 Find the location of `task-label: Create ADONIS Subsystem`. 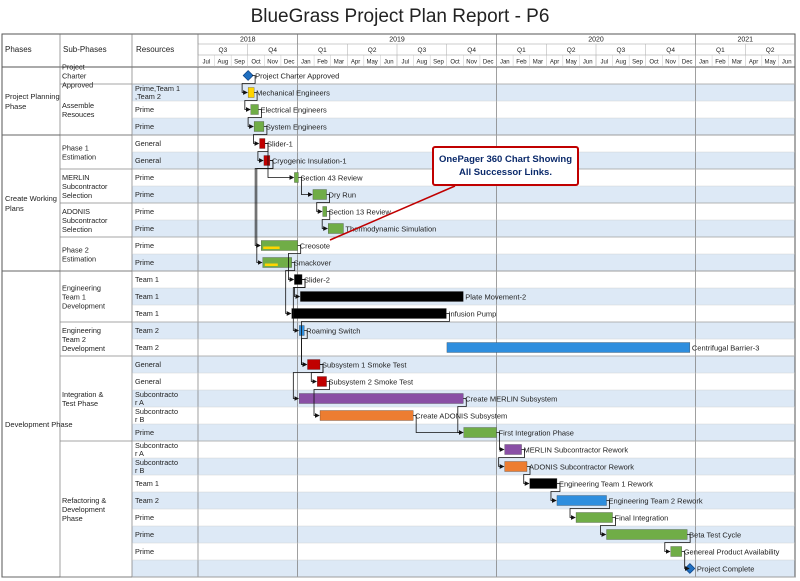

task-label: Create ADONIS Subsystem is located at coordinates (461, 416).